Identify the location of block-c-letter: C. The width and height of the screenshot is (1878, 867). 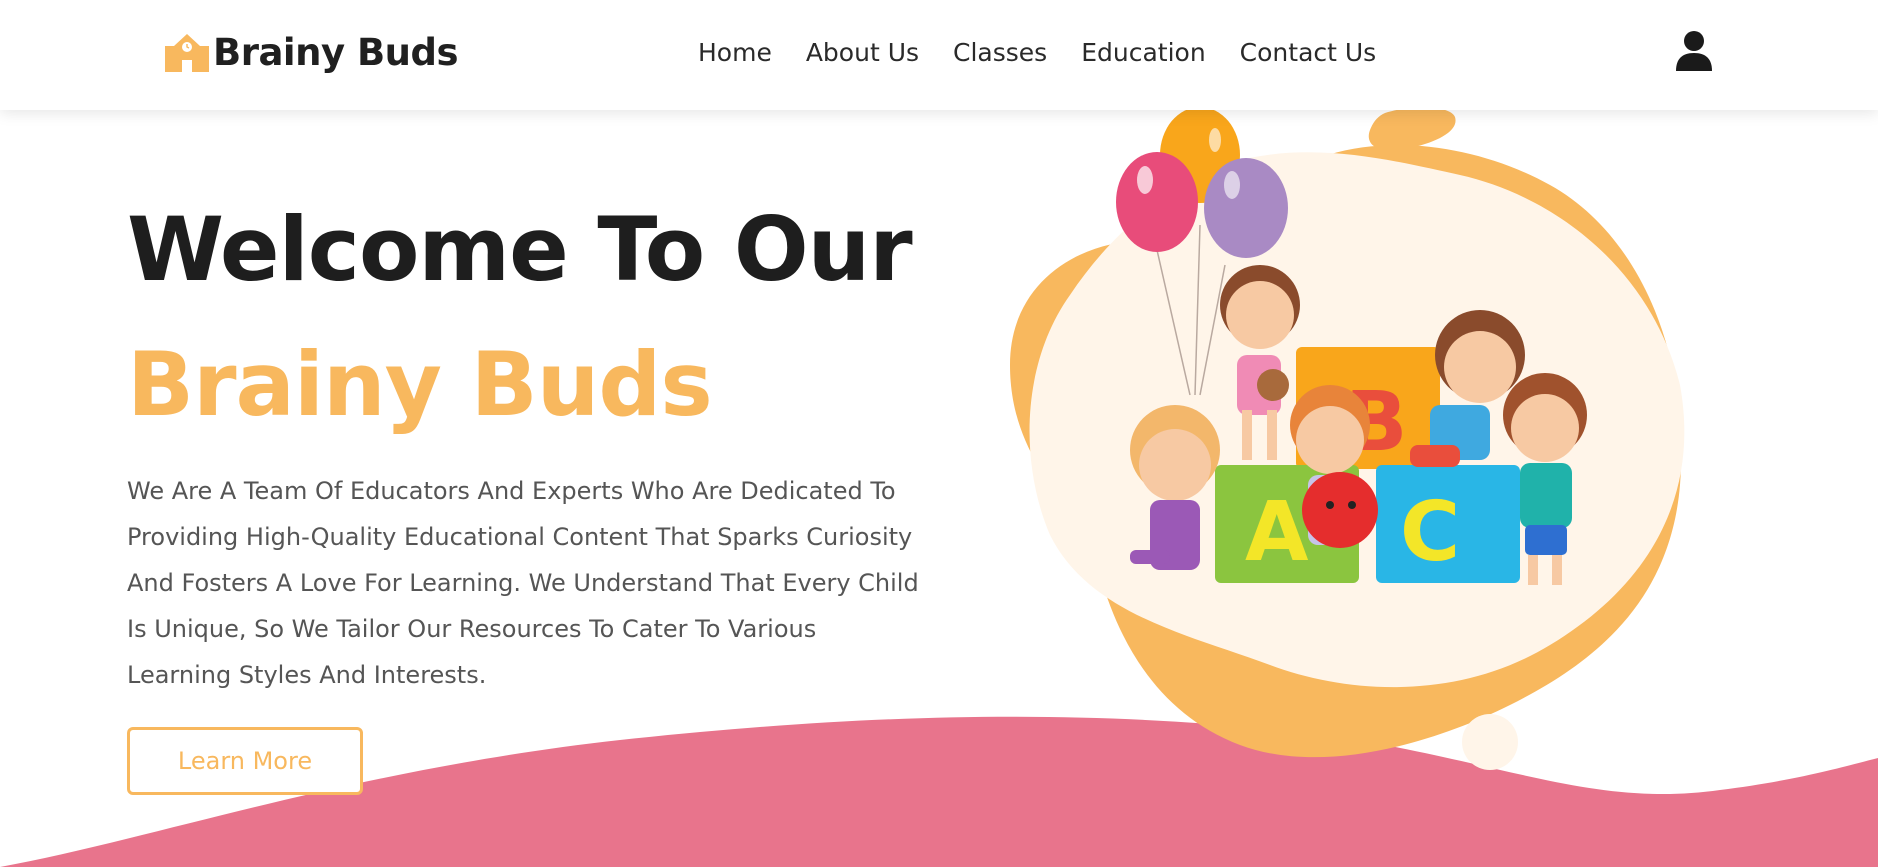
(1430, 532).